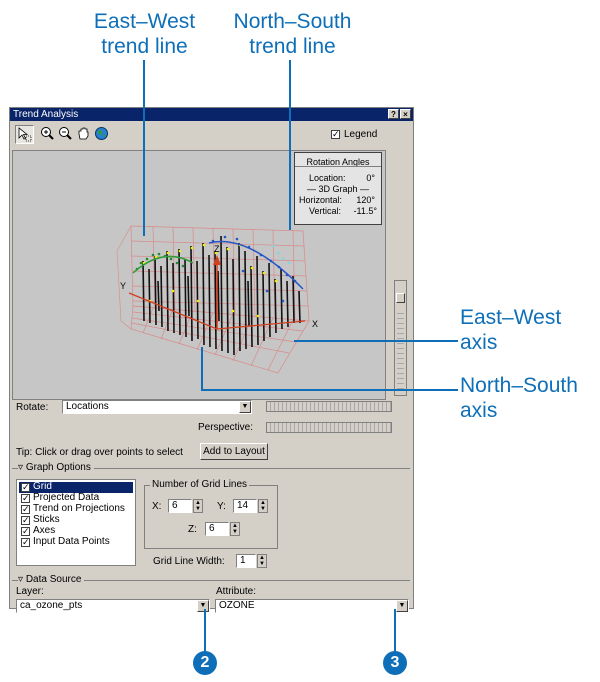 The width and height of the screenshot is (600, 682). Describe the element at coordinates (101, 134) in the screenshot. I see `globe-icon` at that location.